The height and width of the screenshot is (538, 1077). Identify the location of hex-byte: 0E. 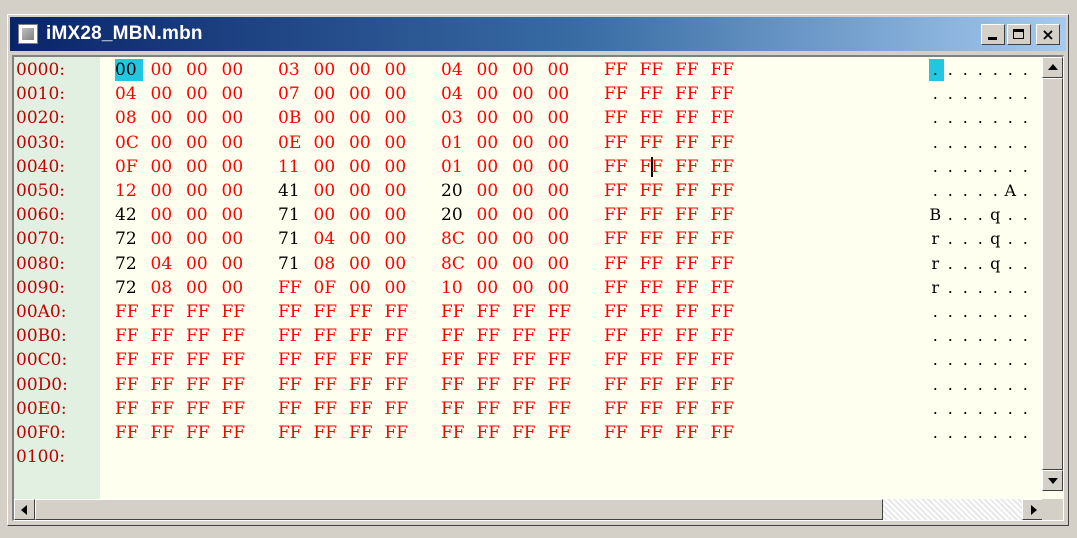
(292, 143).